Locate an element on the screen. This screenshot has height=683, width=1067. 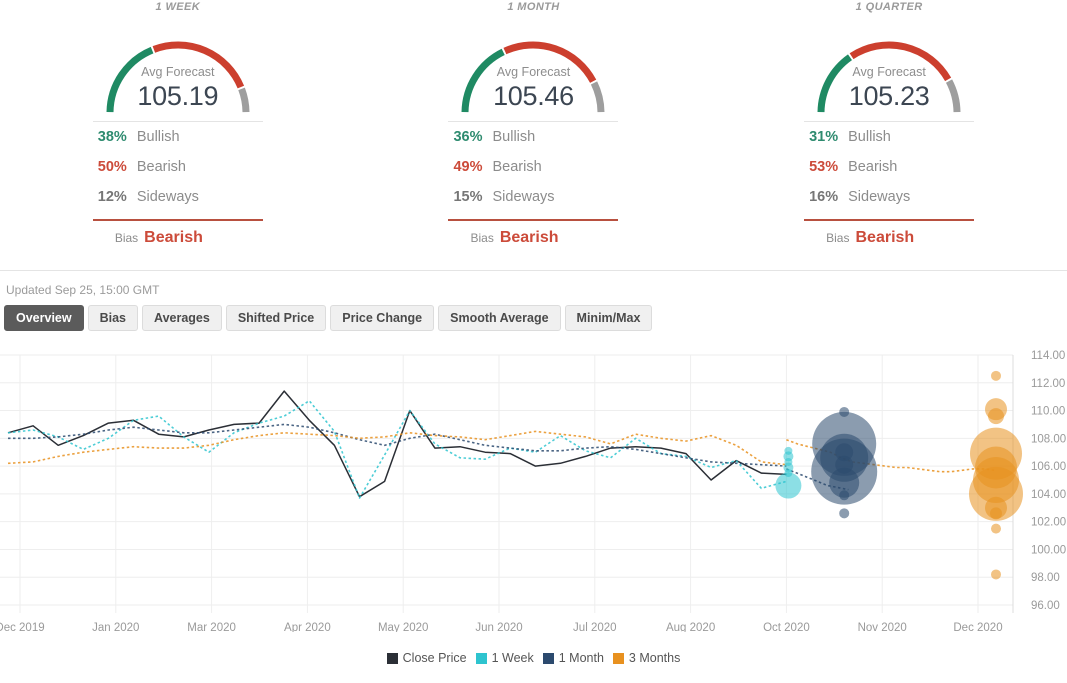
legend-swatch-3-months is located at coordinates (618, 658).